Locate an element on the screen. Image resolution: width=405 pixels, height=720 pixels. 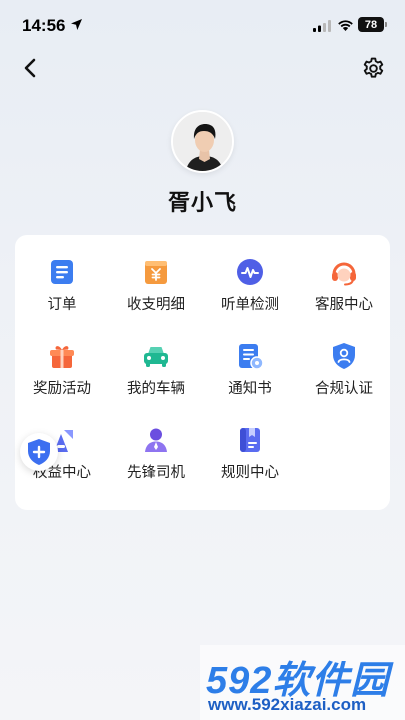
menu-item-order-listening-check: 听单检测 is located at coordinates (250, 275).